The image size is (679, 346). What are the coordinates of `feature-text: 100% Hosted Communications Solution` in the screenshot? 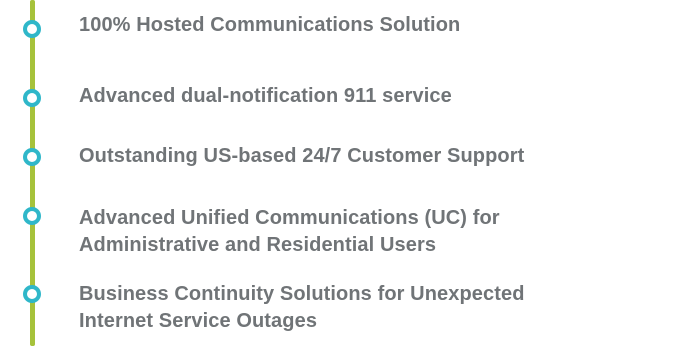 It's located at (375, 25).